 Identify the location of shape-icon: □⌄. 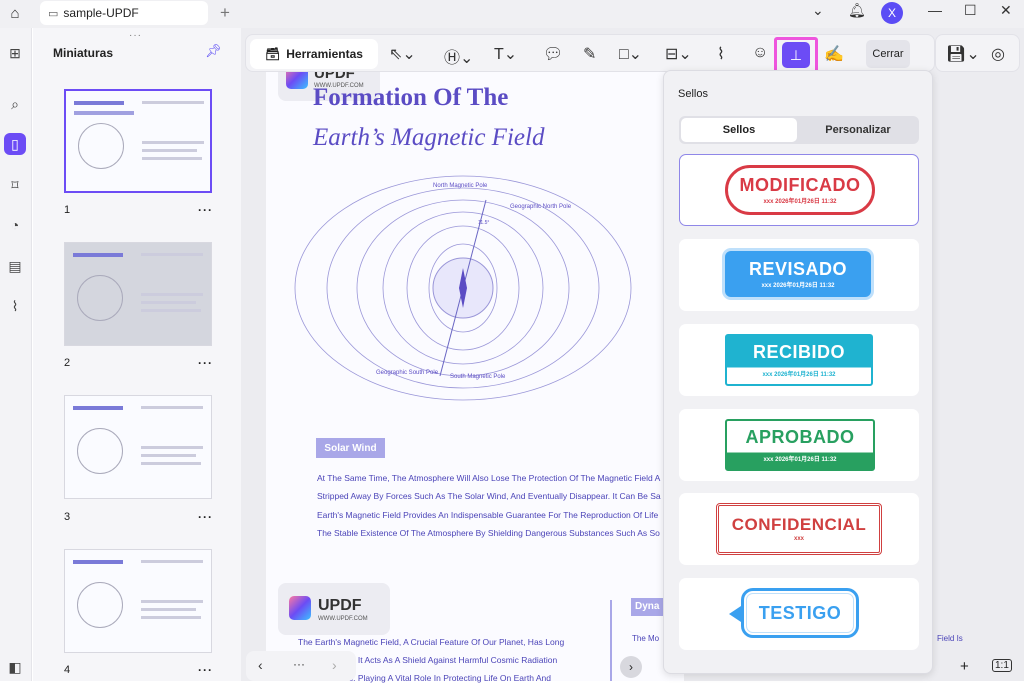
(630, 54).